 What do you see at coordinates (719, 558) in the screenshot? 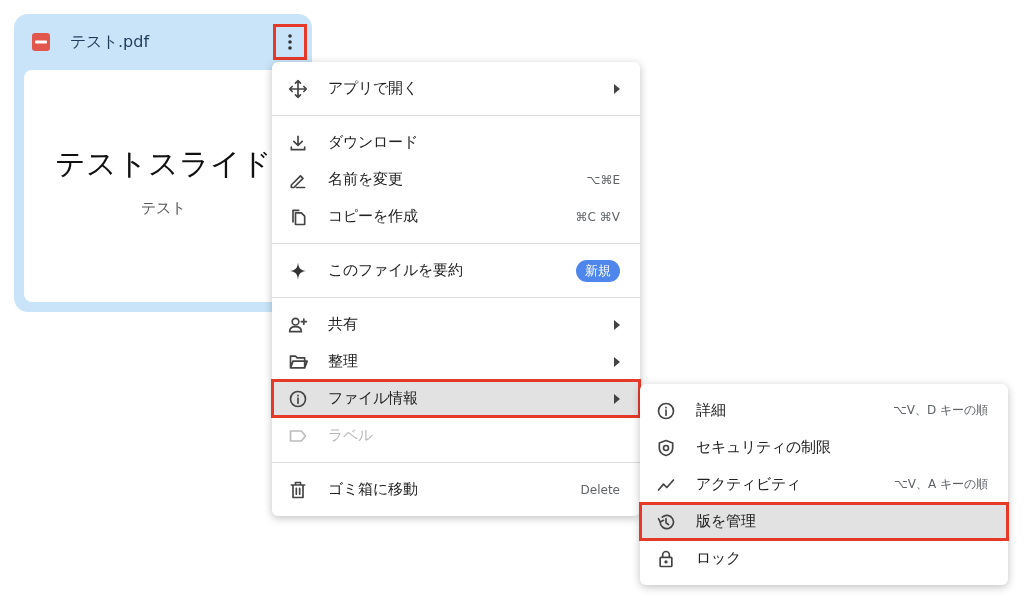
I see `menu-item-label: ロック` at bounding box center [719, 558].